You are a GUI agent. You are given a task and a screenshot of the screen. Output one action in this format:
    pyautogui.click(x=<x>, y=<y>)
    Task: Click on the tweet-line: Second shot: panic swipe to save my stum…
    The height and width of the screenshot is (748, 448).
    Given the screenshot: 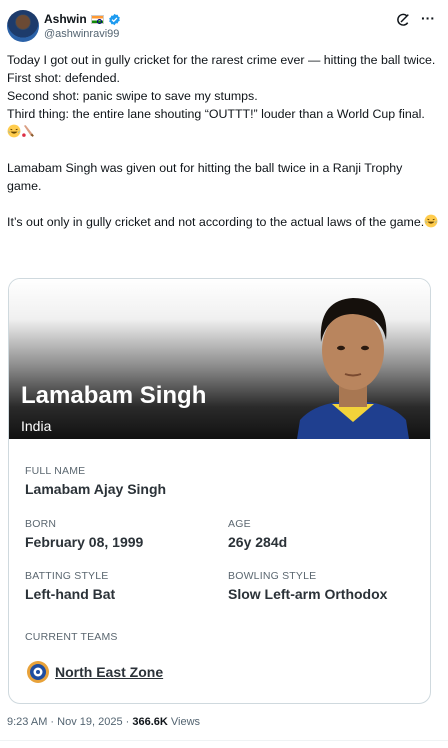 What is the action you would take?
    pyautogui.click(x=132, y=96)
    